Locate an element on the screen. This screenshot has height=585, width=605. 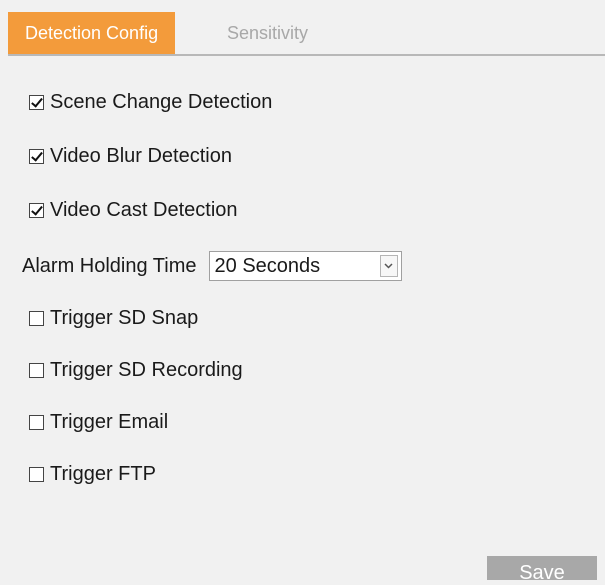
trigger-sd-recording-option: Trigger SD Recording is located at coordinates (136, 370).